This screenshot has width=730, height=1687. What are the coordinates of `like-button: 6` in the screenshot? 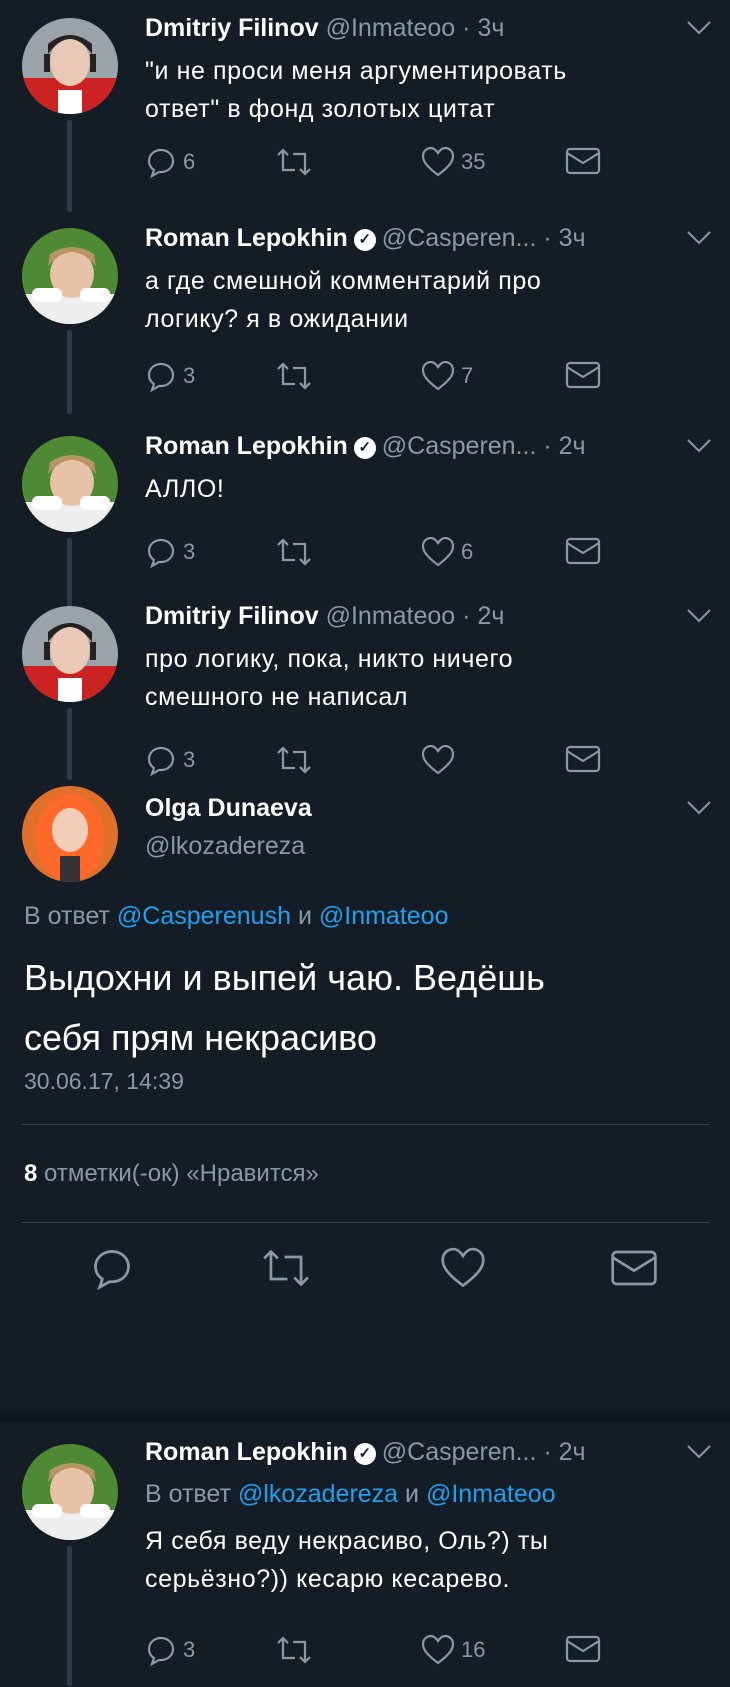 It's located at (447, 552).